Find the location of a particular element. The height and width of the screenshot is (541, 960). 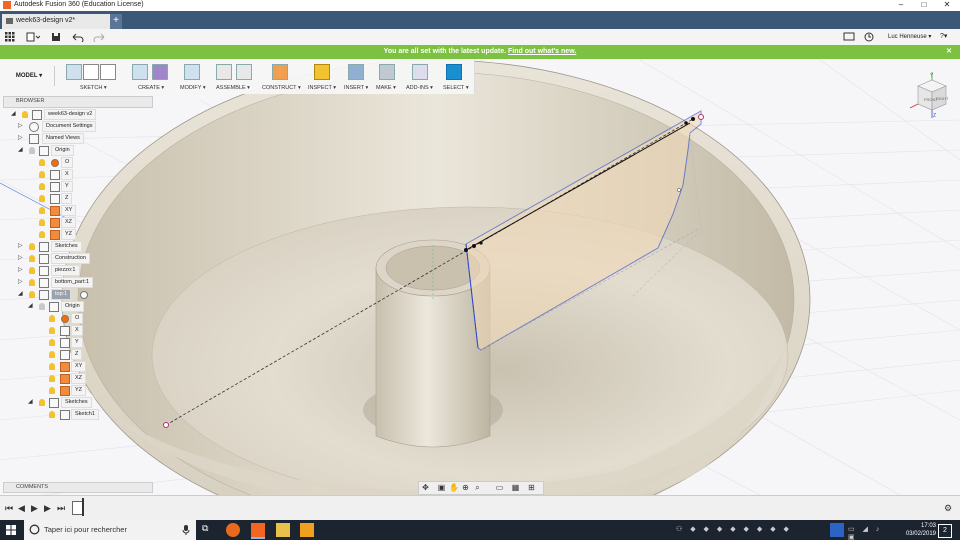

insert-image-icon is located at coordinates (356, 72).